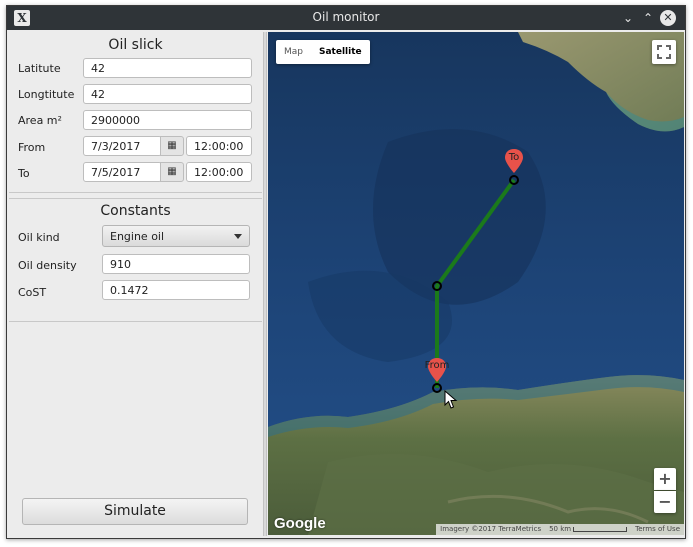 This screenshot has width=693, height=547. Describe the element at coordinates (514, 157) in the screenshot. I see `to-marker-label: To` at that location.